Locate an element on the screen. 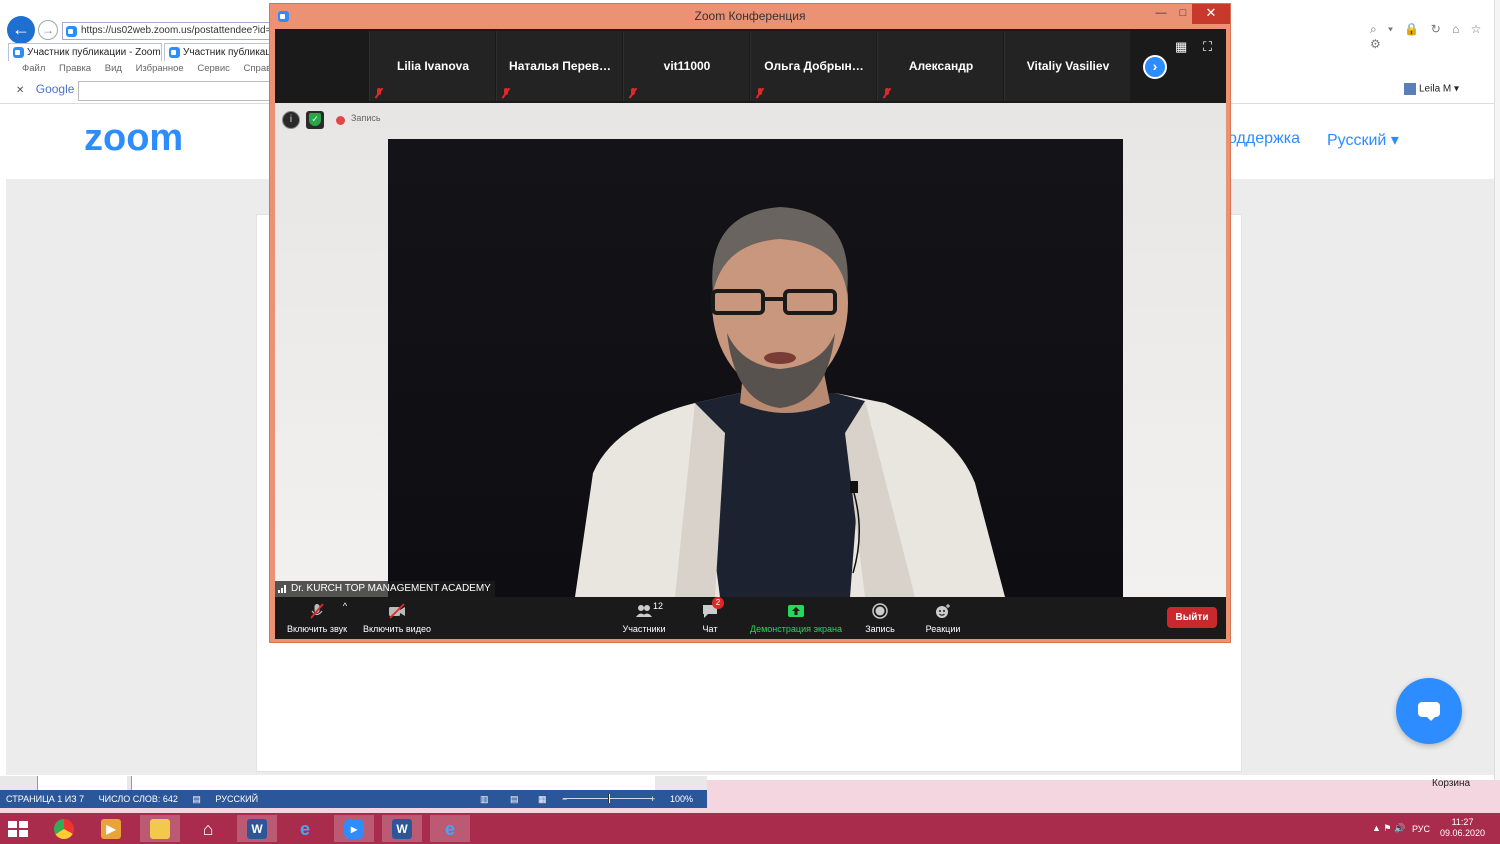  tab-label: Участник публикации is located at coordinates (226, 52).